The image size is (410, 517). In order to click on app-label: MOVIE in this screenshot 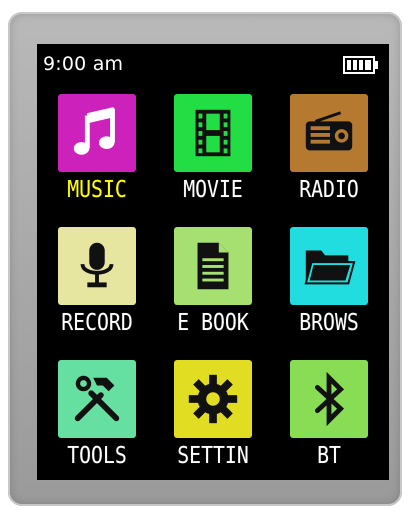, I will do `click(213, 190)`.